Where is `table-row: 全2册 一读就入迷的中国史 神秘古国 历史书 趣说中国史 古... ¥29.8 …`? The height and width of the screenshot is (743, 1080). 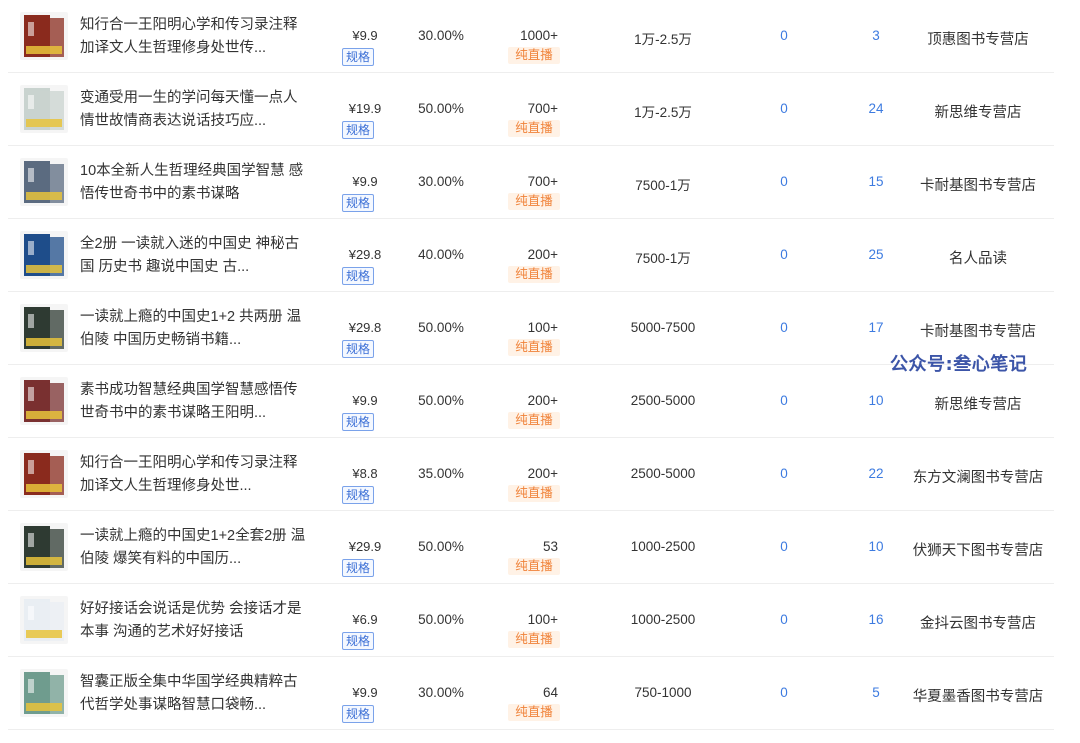 table-row: 全2册 一读就入迷的中国史 神秘古国 历史书 趣说中国史 古... ¥29.8 … is located at coordinates (531, 255).